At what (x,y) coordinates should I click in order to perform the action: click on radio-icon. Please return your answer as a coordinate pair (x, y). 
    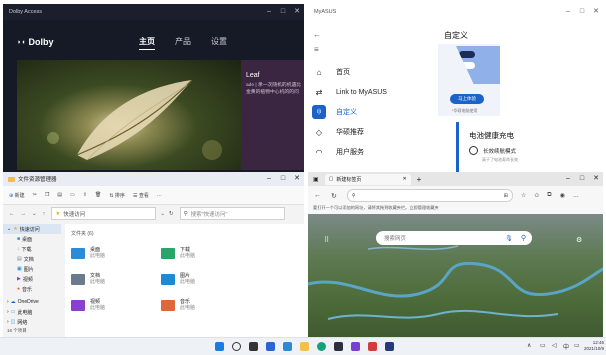
    Looking at the image, I should click on (473, 150).